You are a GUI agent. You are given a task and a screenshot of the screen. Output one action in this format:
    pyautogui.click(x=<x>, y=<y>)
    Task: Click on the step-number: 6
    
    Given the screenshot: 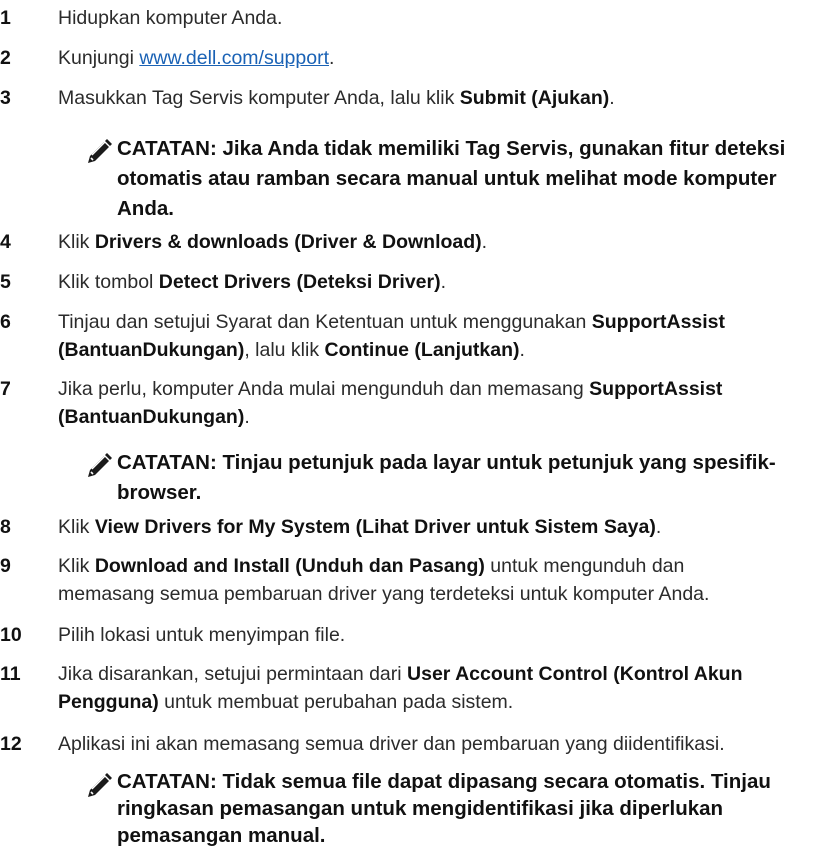 What is the action you would take?
    pyautogui.click(x=5, y=322)
    